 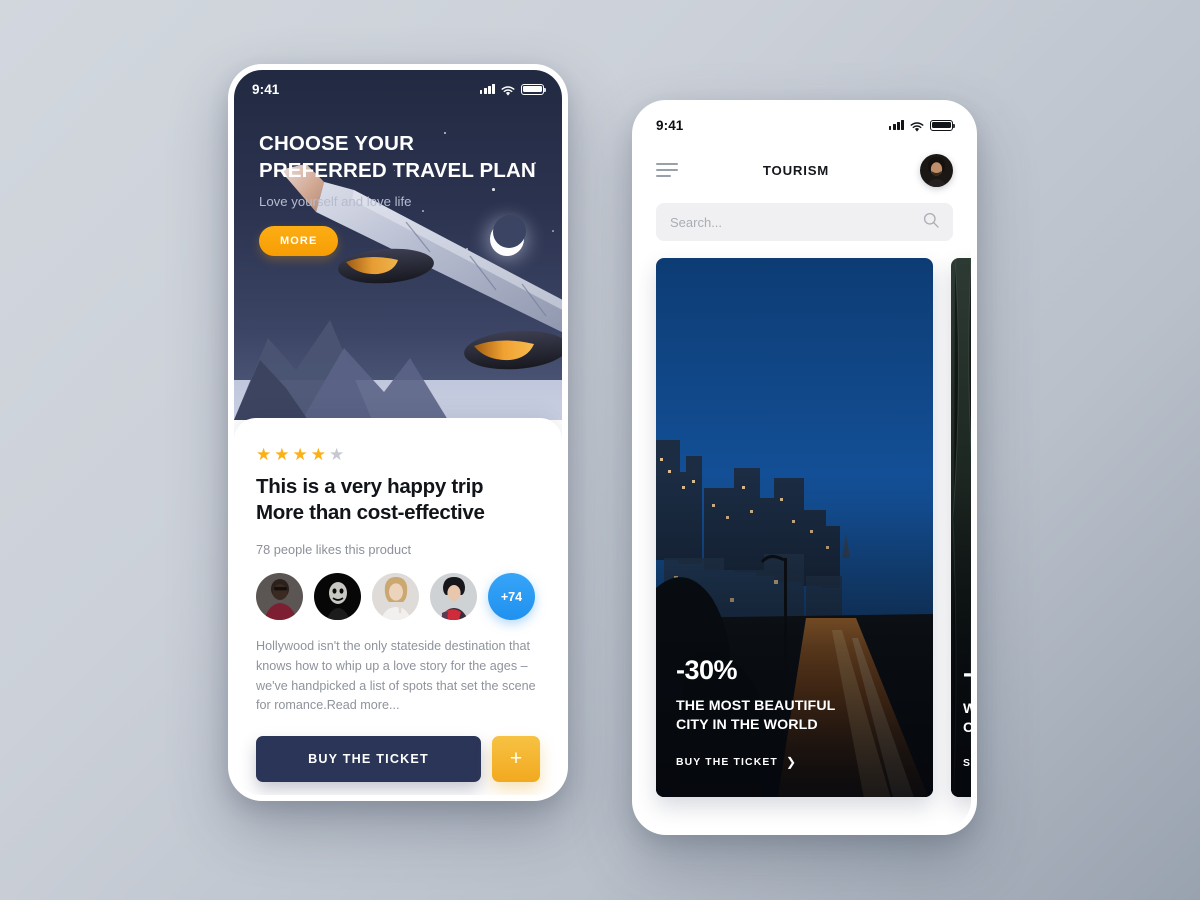 I want to click on buy-ticket-button: BUY THE TICKET, so click(x=368, y=758).